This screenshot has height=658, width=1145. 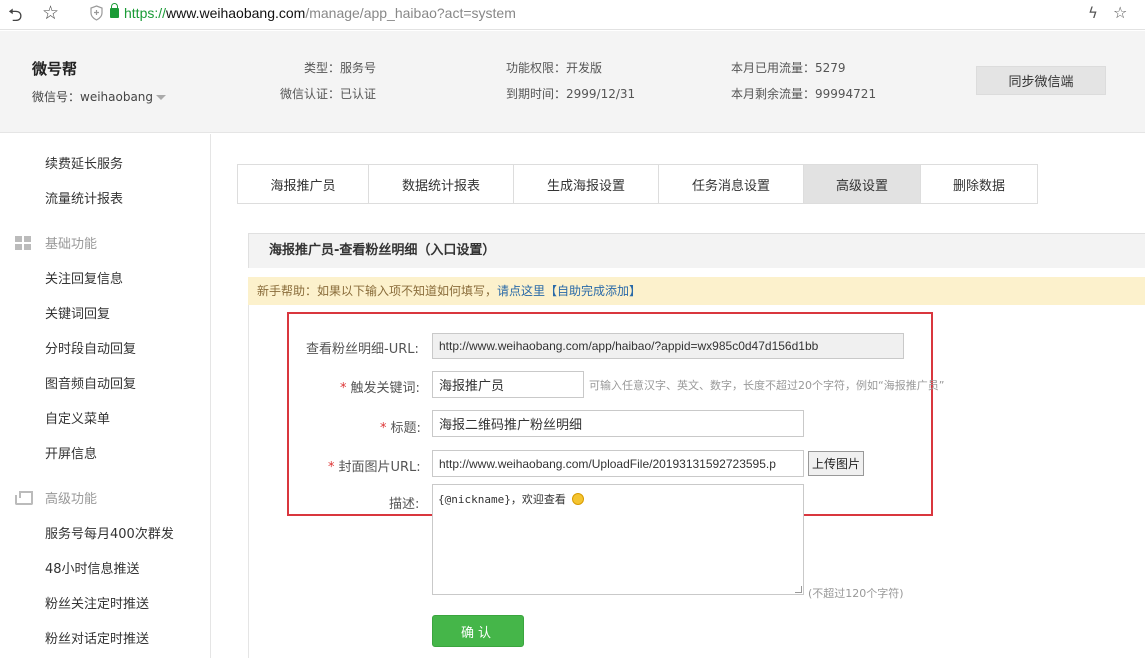 What do you see at coordinates (24, 497) in the screenshot?
I see `inbox-tray-icon` at bounding box center [24, 497].